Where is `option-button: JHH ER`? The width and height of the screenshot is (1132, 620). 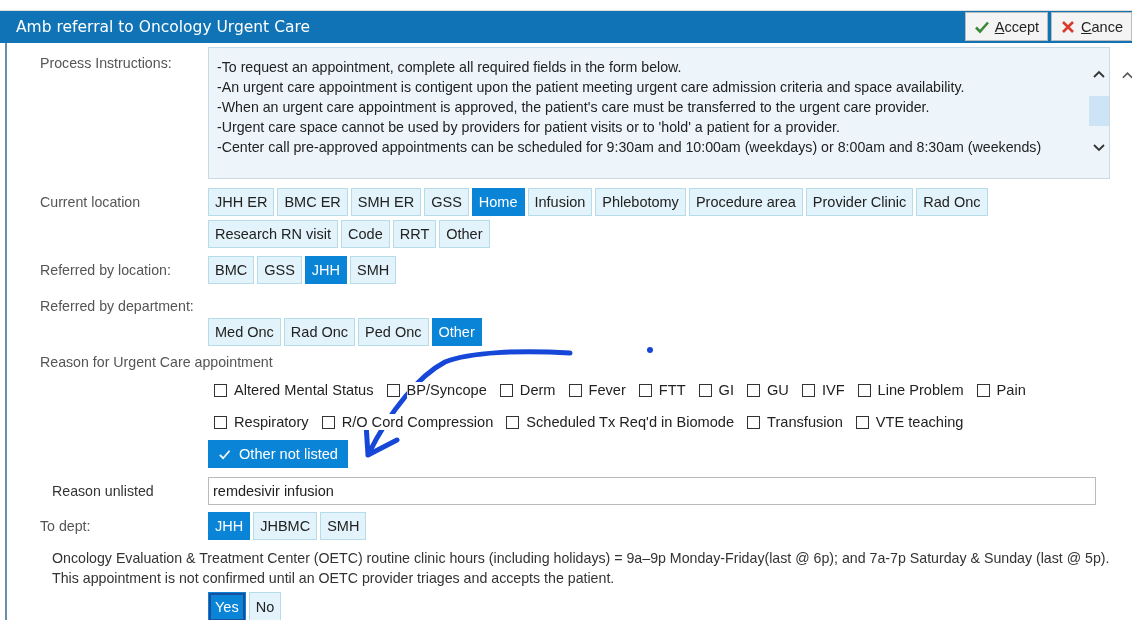 option-button: JHH ER is located at coordinates (241, 202).